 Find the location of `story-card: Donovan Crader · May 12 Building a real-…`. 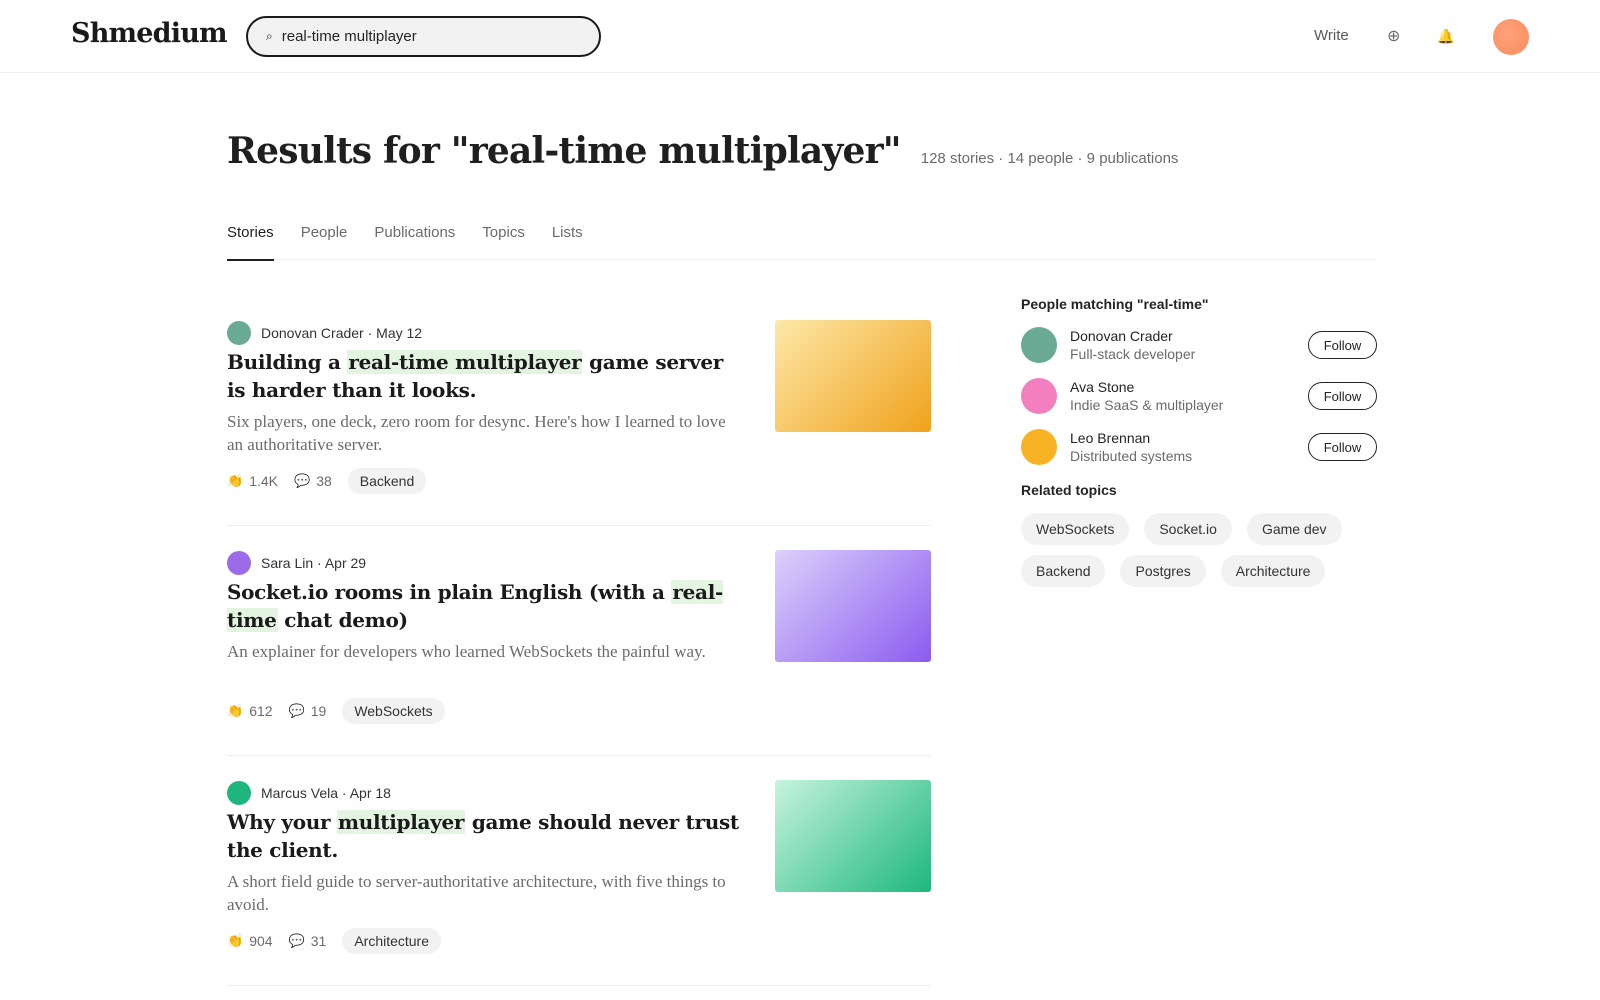

story-card: Donovan Crader · May 12 Building a real-… is located at coordinates (579, 411).